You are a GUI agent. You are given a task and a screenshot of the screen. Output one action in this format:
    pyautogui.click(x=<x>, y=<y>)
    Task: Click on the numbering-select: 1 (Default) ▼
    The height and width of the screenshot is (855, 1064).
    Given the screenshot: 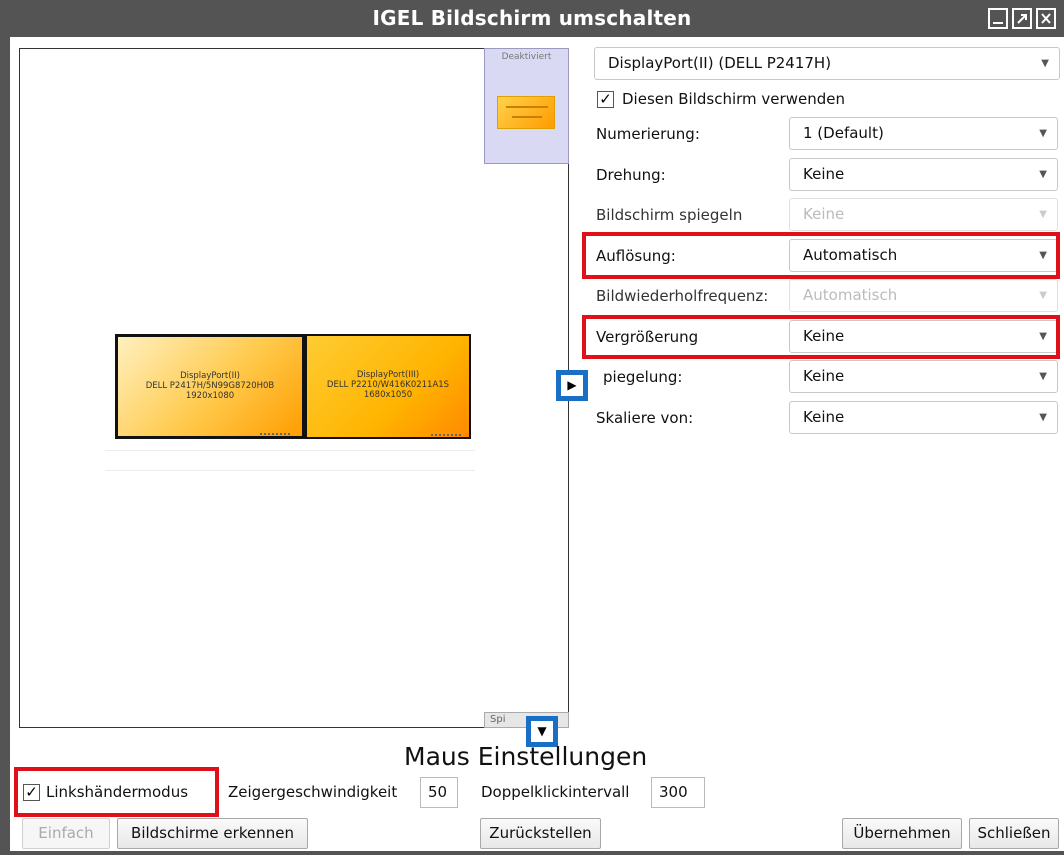 What is the action you would take?
    pyautogui.click(x=923, y=133)
    